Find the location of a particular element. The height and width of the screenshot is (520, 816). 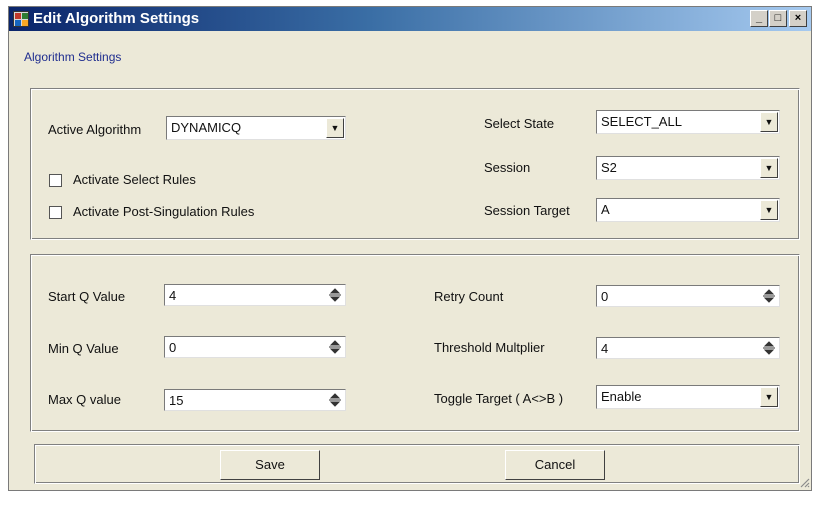

max-q-value: 15 is located at coordinates (176, 400).